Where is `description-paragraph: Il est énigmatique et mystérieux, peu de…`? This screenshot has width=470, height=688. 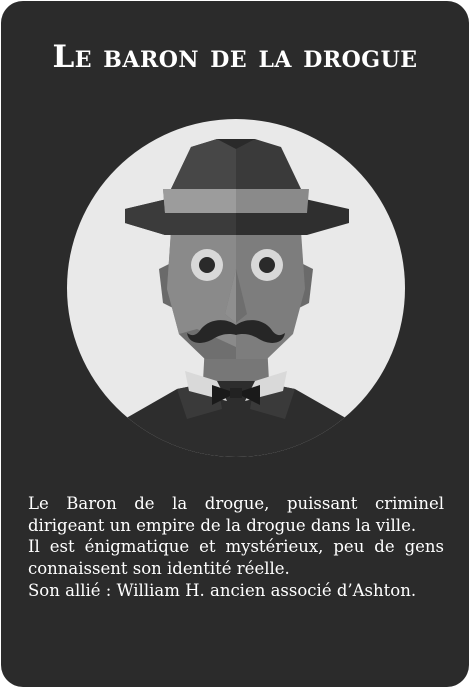 description-paragraph: Il est énigmatique et mystérieux, peu de… is located at coordinates (236, 558).